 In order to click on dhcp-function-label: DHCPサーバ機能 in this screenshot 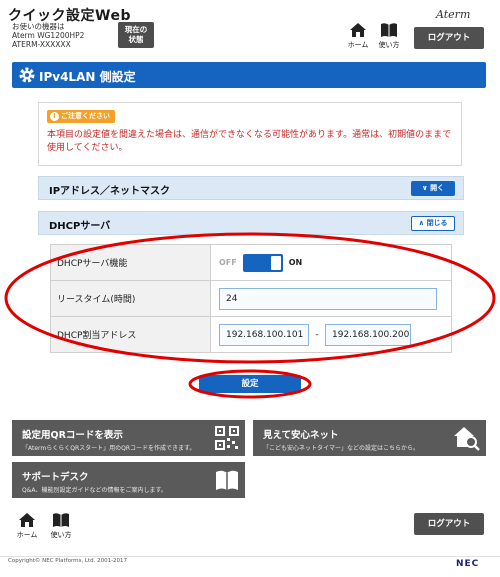, I will do `click(130, 262)`.